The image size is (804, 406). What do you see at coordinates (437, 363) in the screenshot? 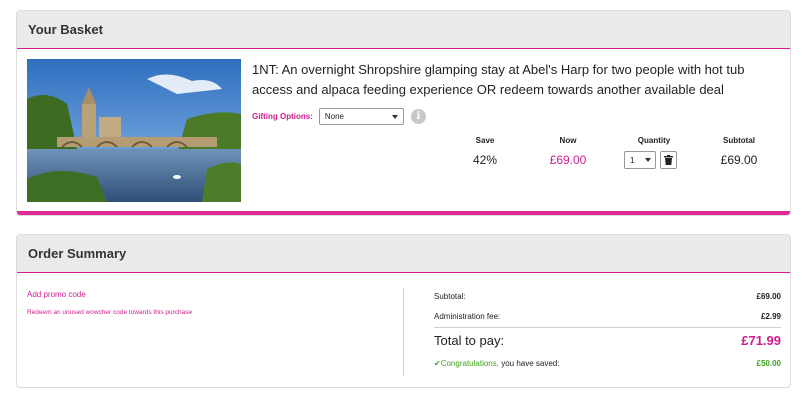
I see `checkmark-icon: ✔` at bounding box center [437, 363].